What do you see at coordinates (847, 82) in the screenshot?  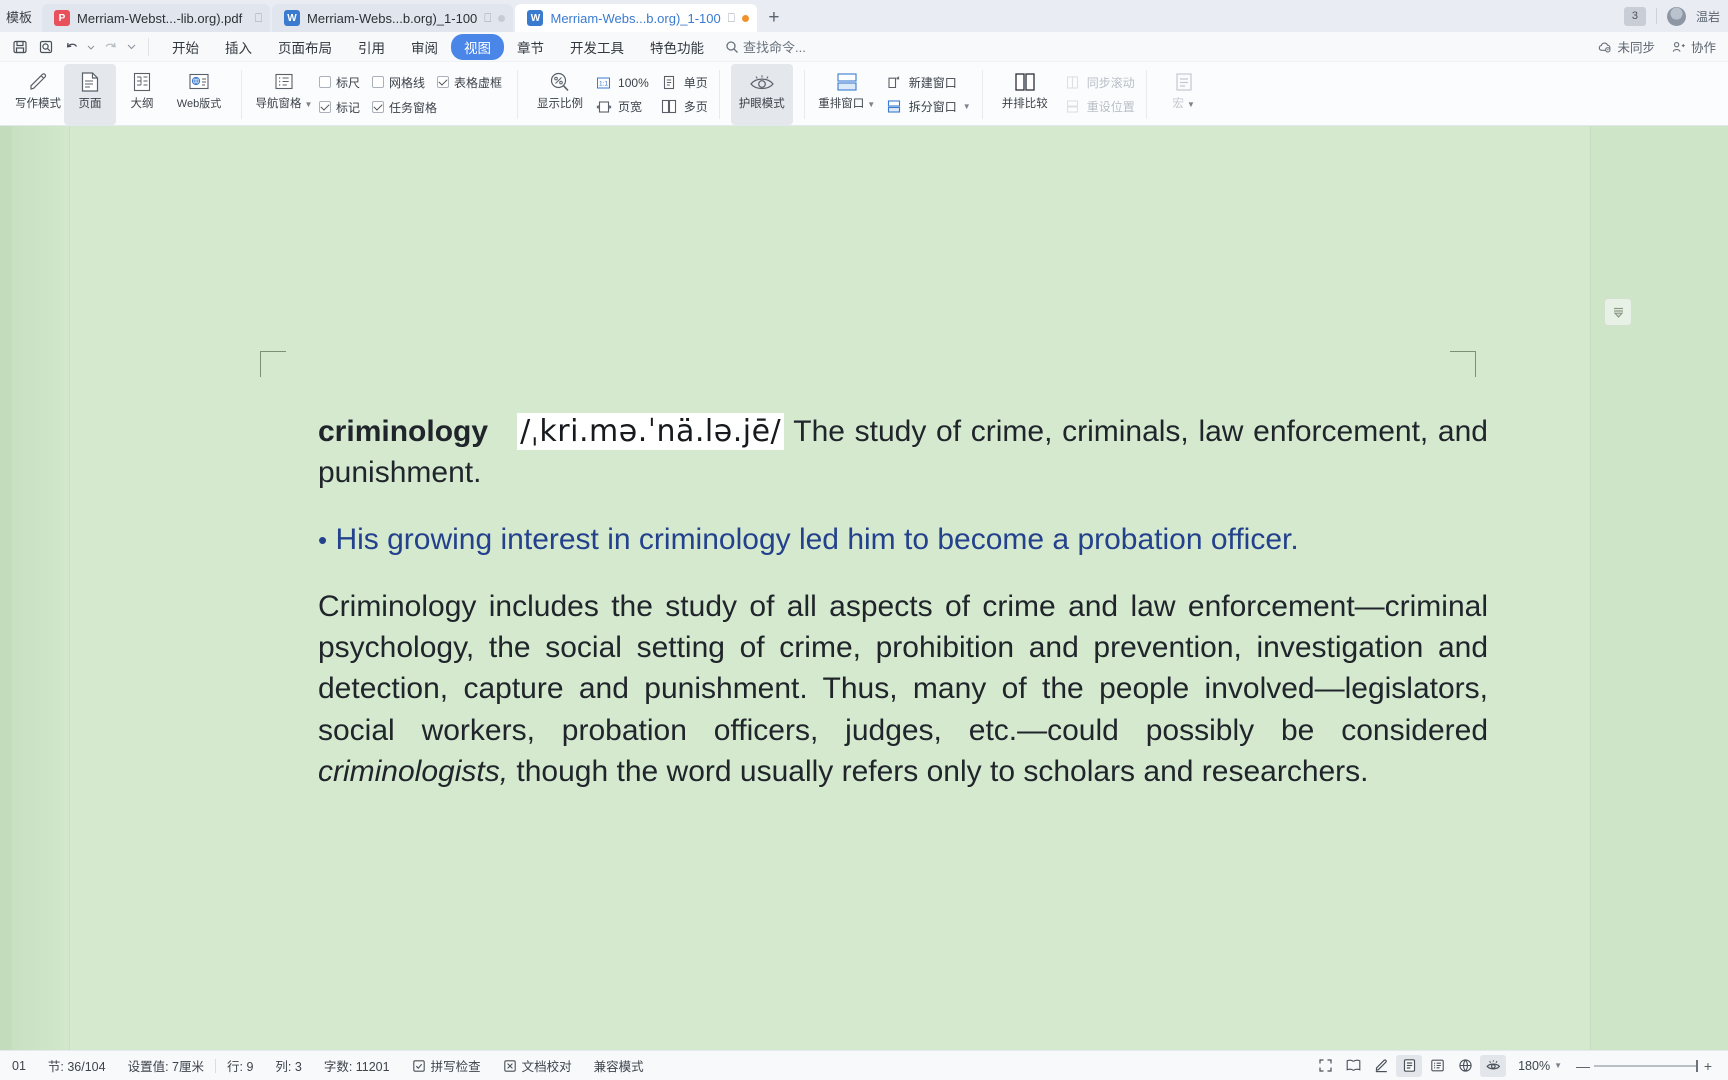 I see `rearrange-icon` at bounding box center [847, 82].